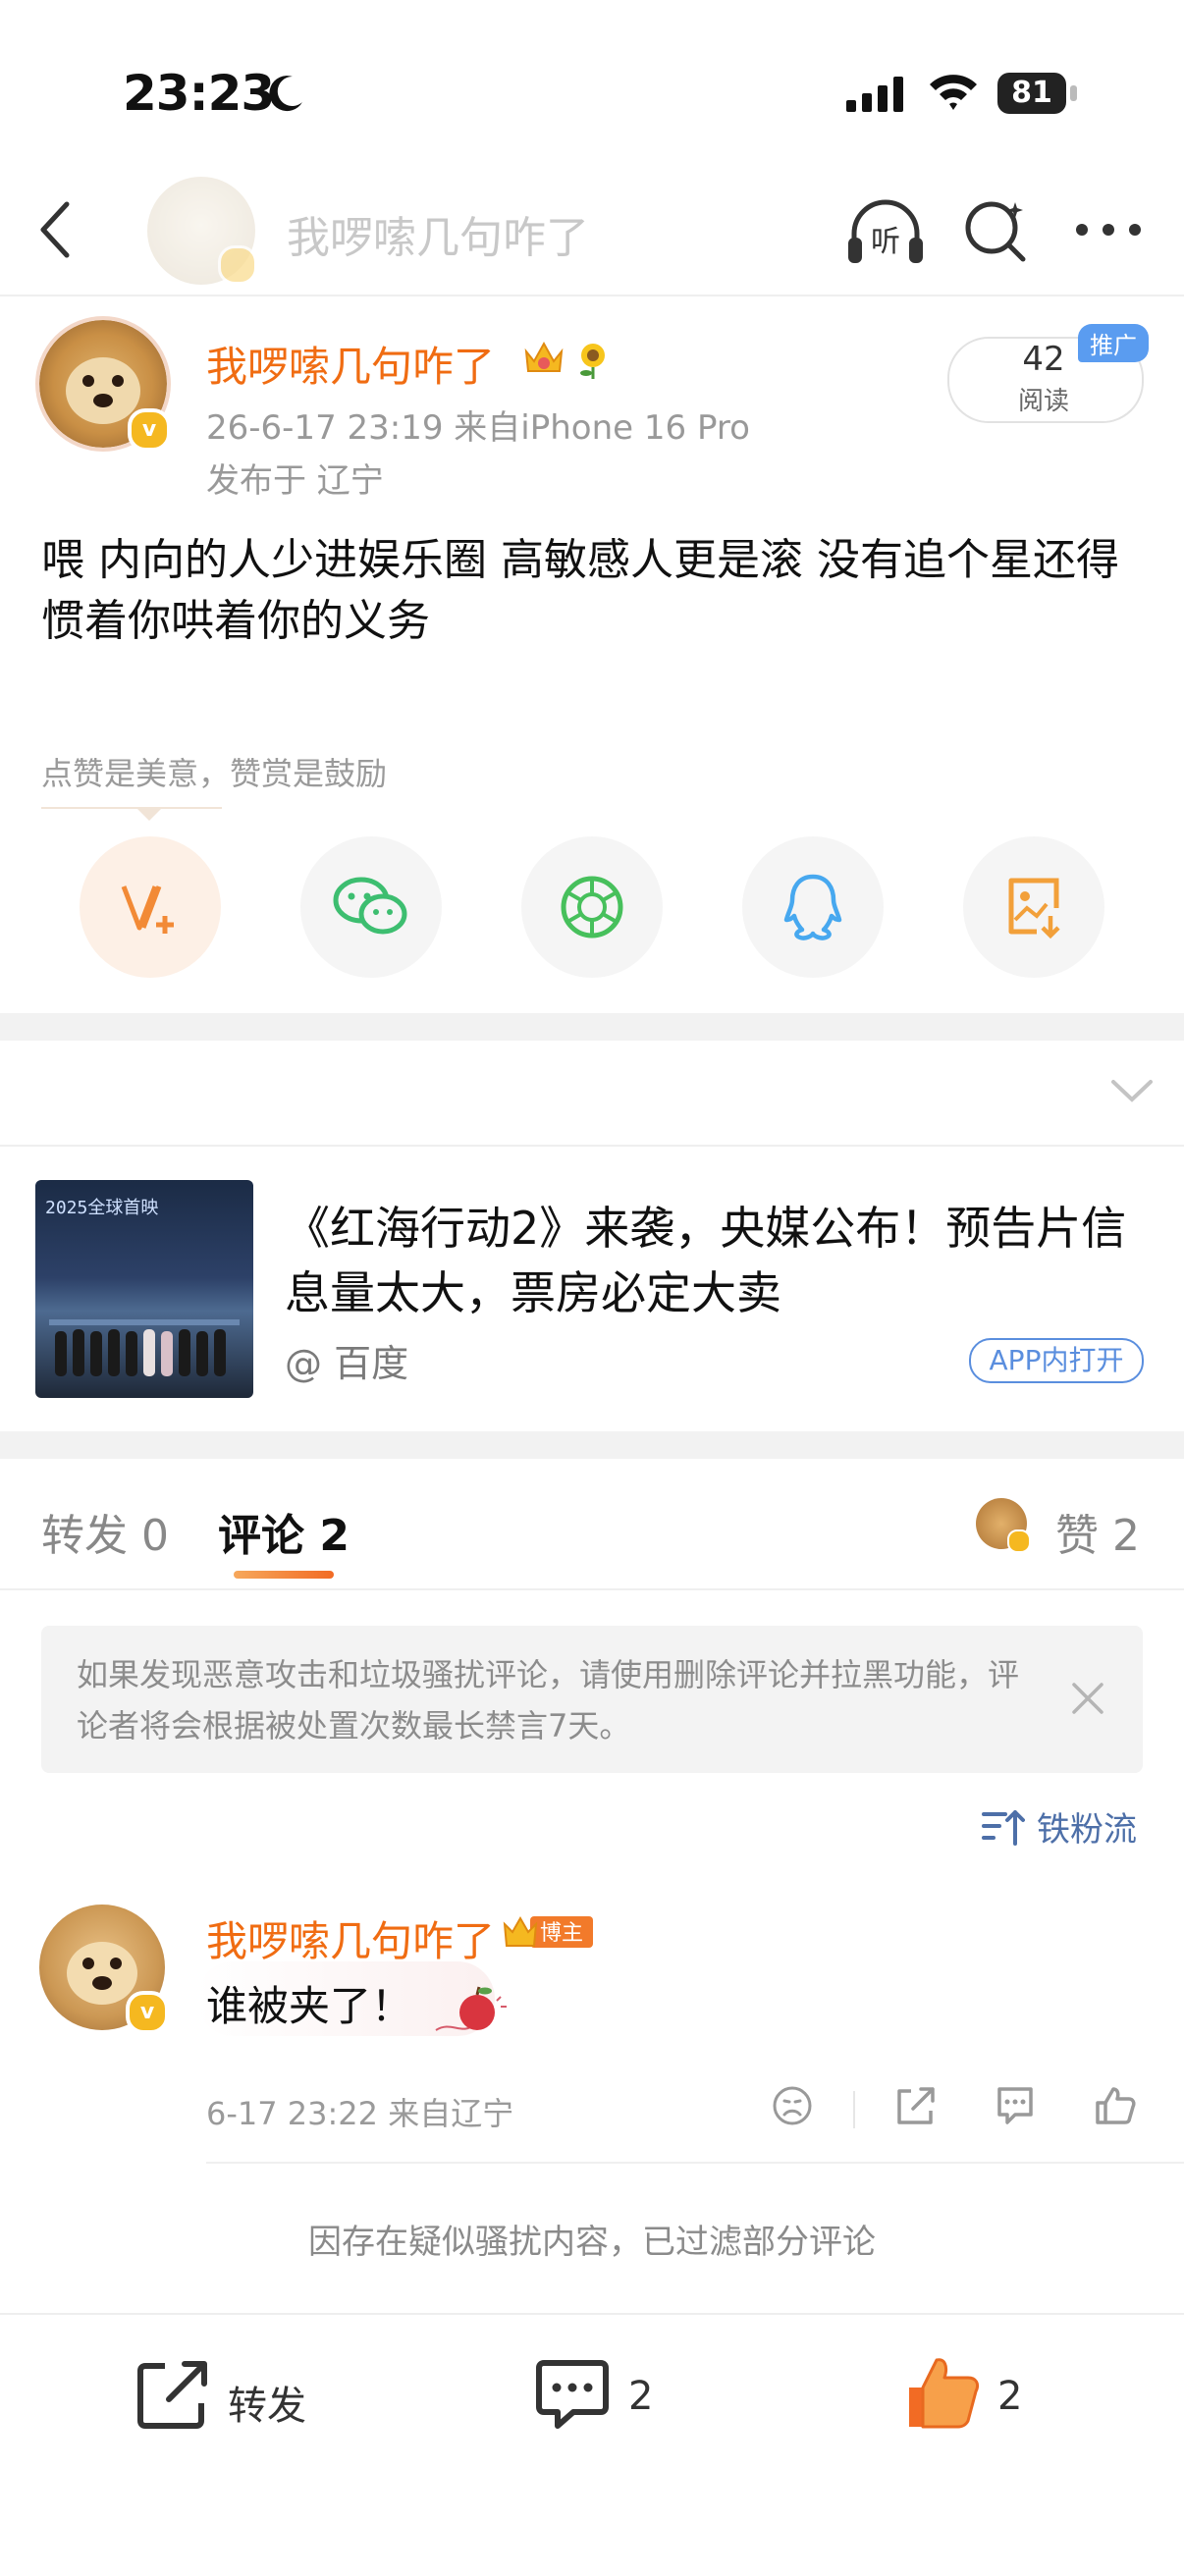  I want to click on like-count: 2, so click(1010, 2396).